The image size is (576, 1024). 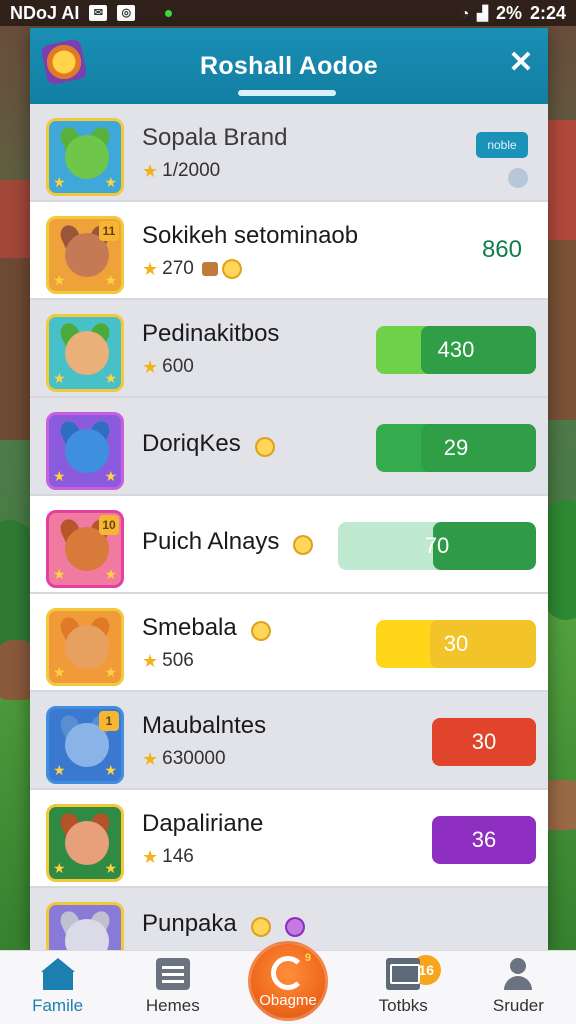 What do you see at coordinates (109, 525) in the screenshot?
I see `level-badge: 10` at bounding box center [109, 525].